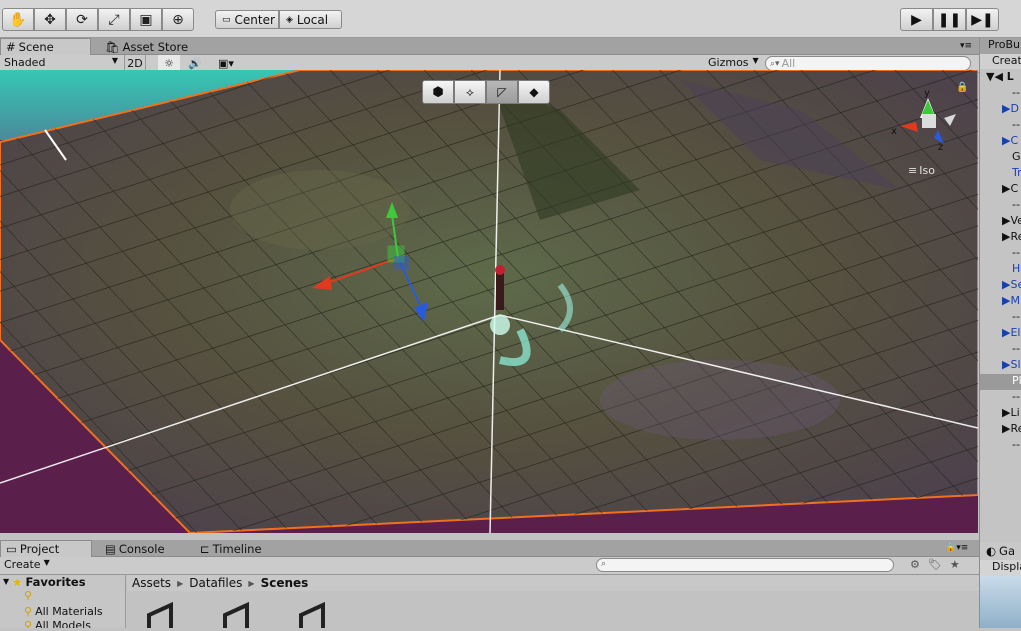 The width and height of the screenshot is (1021, 631). Describe the element at coordinates (966, 46) in the screenshot. I see `panel-menu-icon: ▾≡` at that location.